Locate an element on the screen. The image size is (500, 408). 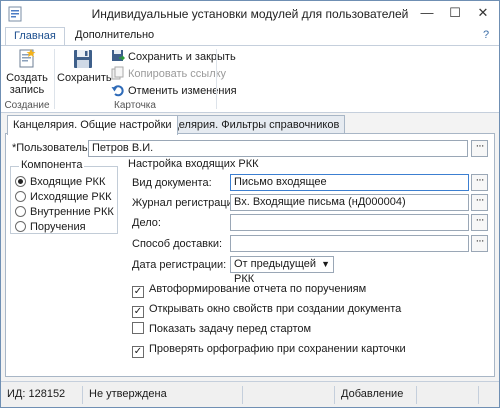
create-record-label: Создать запись is located at coordinates (27, 84).